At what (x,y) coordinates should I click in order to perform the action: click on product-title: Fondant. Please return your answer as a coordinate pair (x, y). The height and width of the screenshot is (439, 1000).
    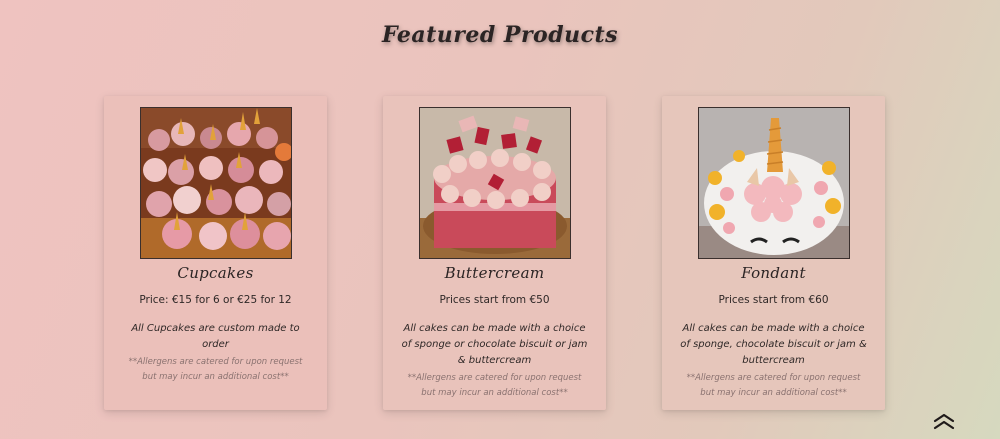
    Looking at the image, I should click on (773, 273).